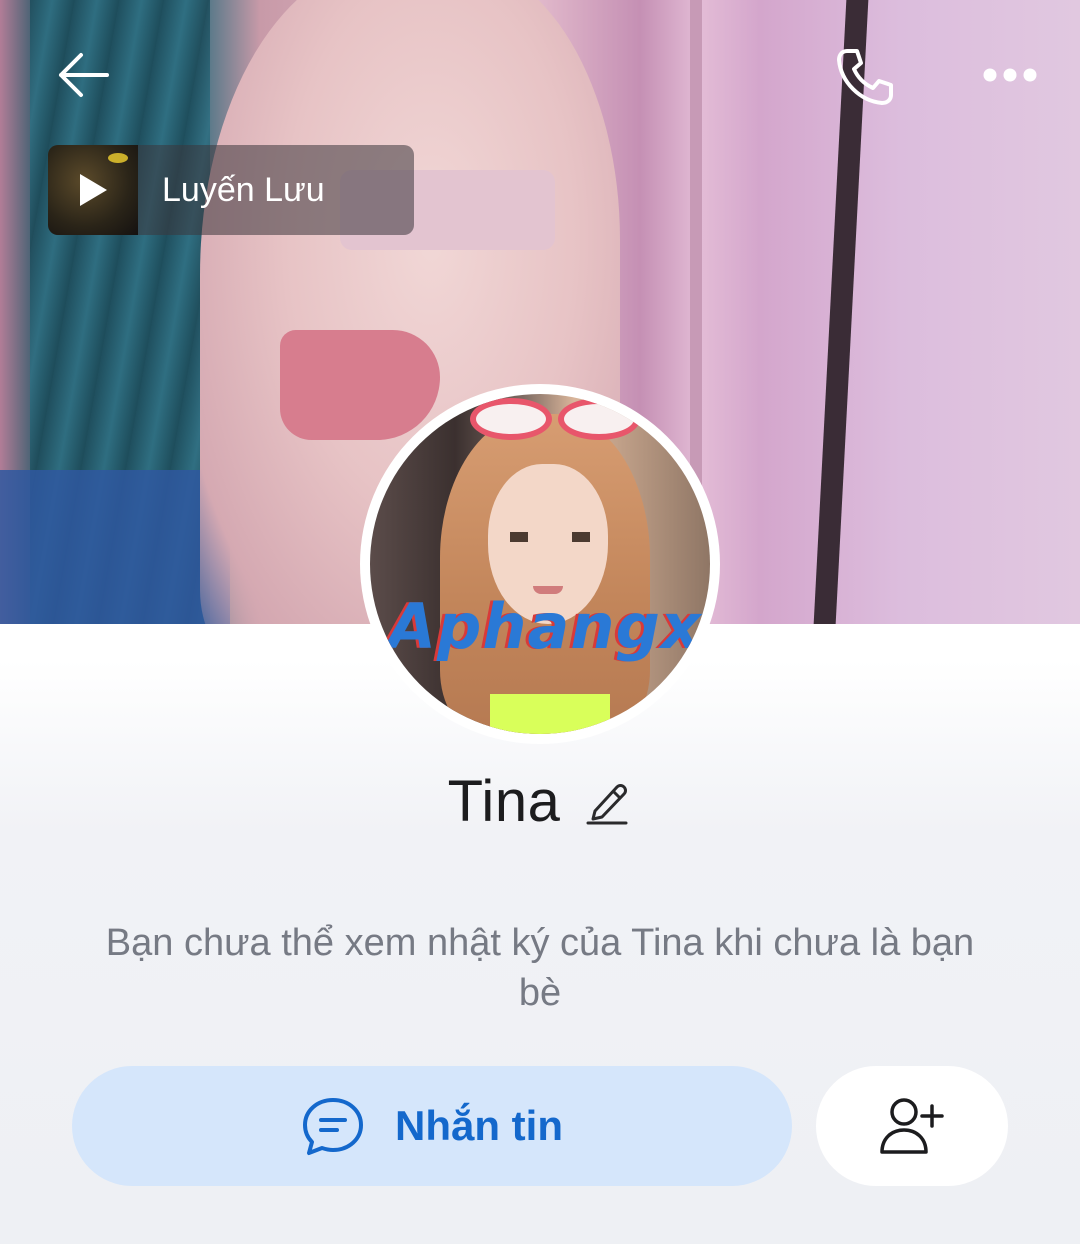 The width and height of the screenshot is (1080, 1244). What do you see at coordinates (243, 189) in the screenshot?
I see `music-title: Luyến Lưu` at bounding box center [243, 189].